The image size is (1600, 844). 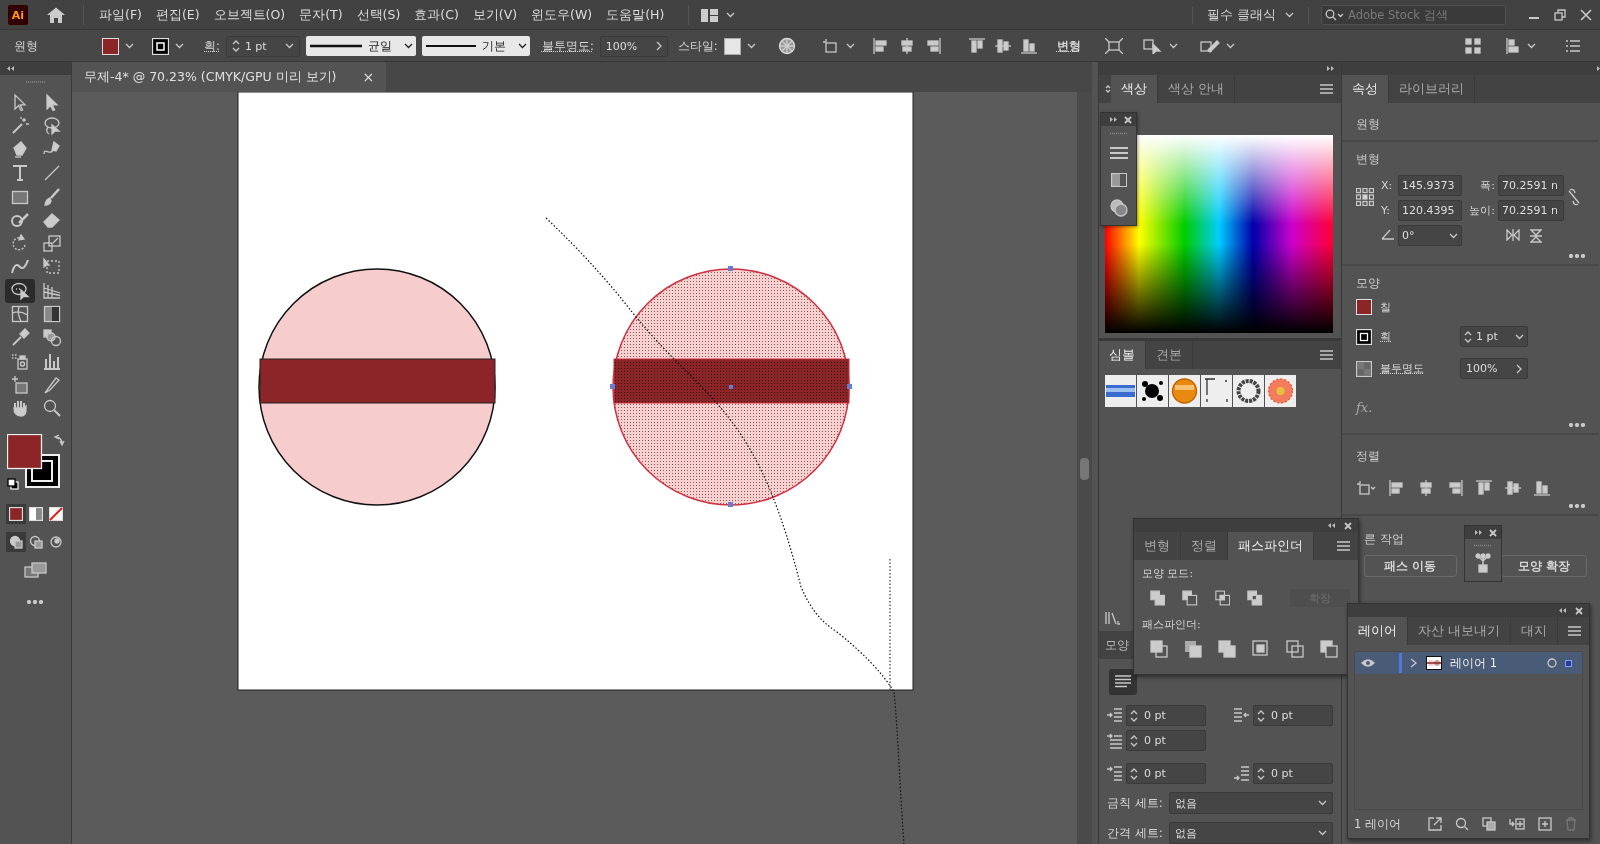 I want to click on draw-inside-icon, so click(x=56, y=542).